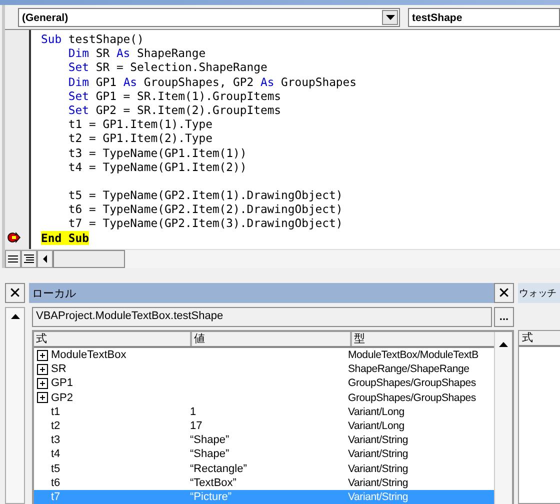  I want to click on table-row: SR ShapeRange/ShapeRange, so click(264, 369).